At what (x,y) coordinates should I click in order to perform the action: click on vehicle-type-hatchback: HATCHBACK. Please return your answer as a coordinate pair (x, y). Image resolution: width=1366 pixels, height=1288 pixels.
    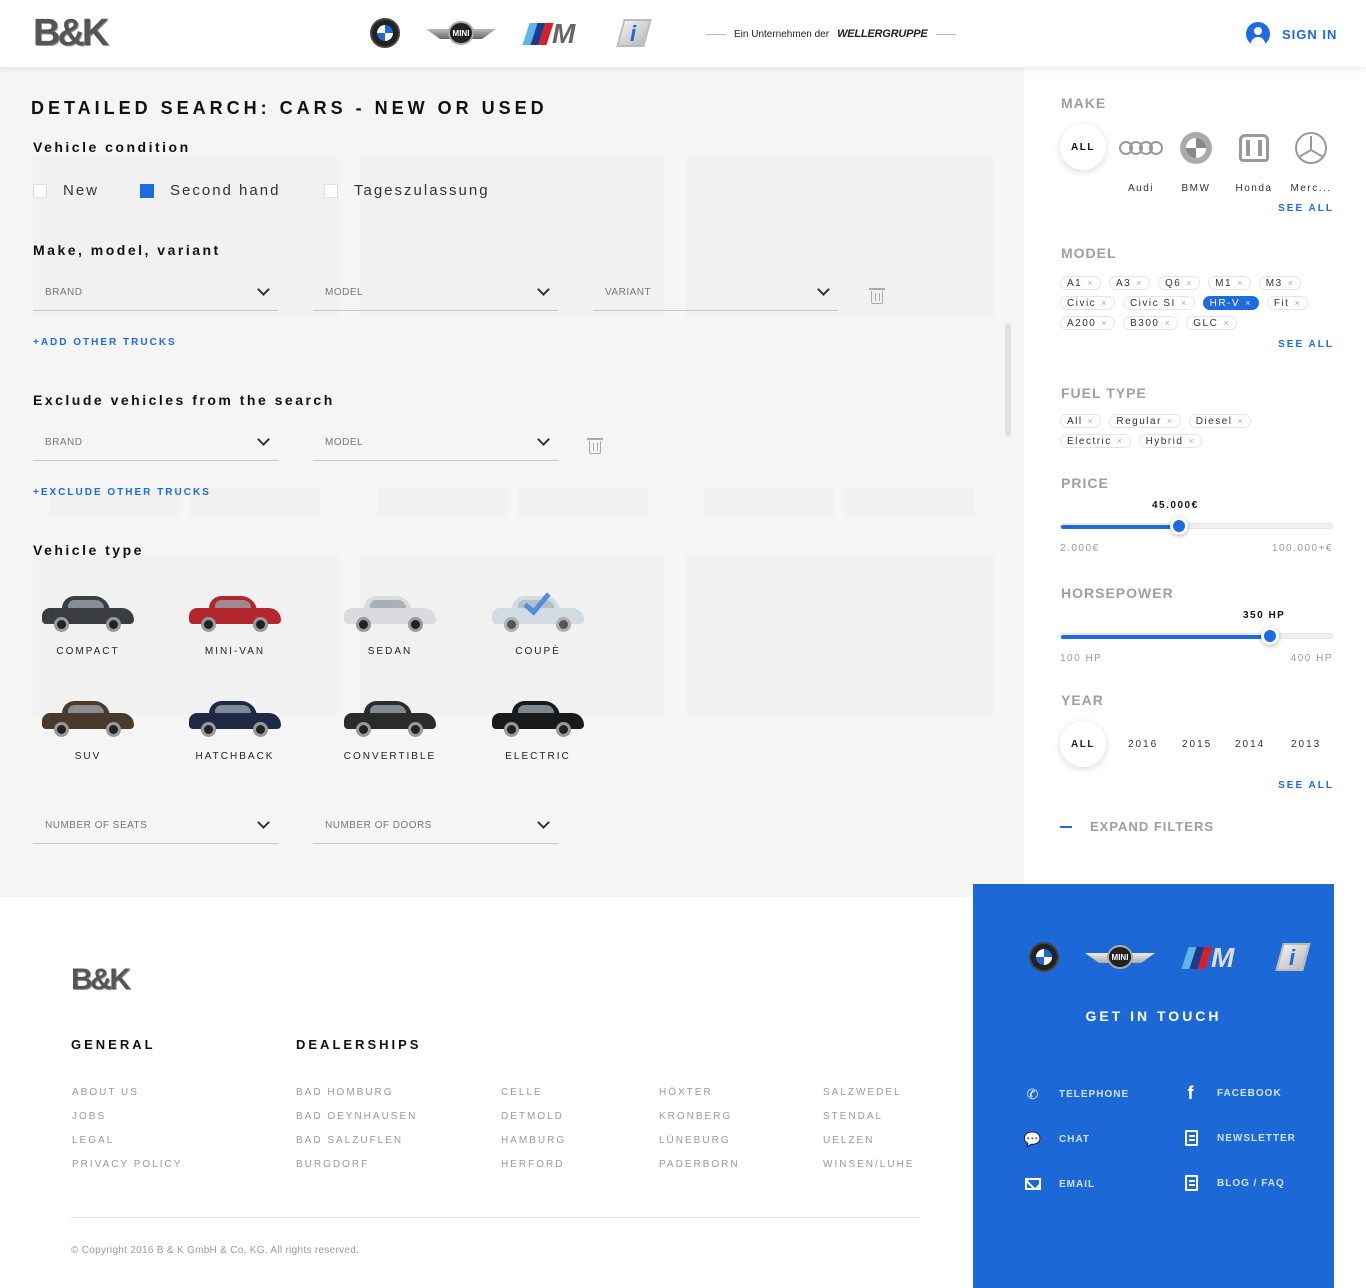
    Looking at the image, I should click on (235, 729).